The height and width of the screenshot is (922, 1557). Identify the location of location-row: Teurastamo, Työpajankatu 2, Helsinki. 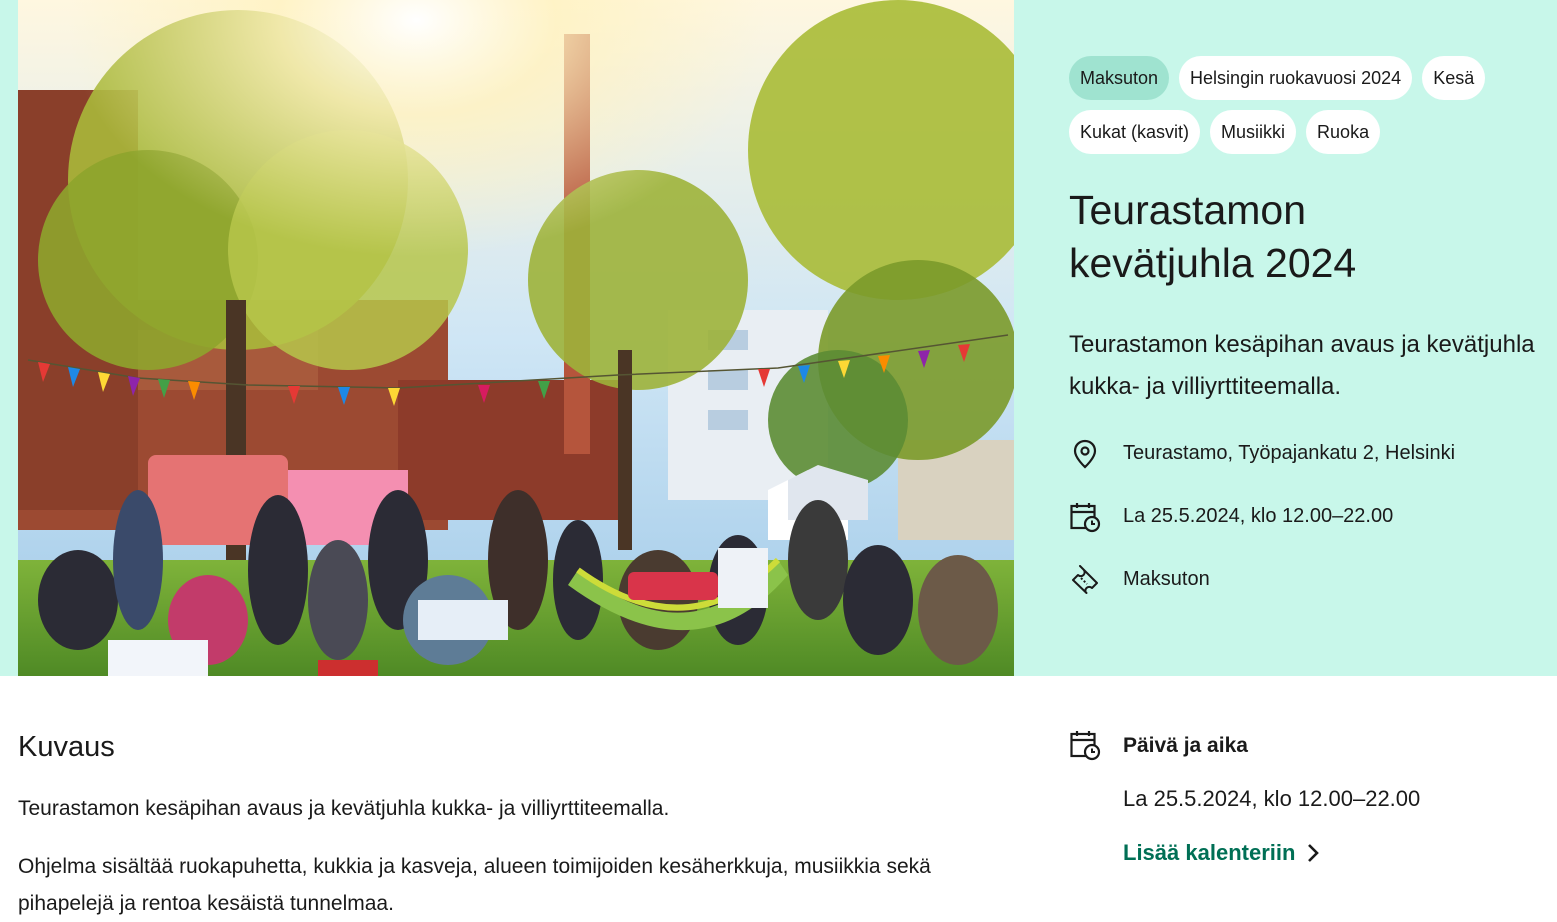
(1304, 453).